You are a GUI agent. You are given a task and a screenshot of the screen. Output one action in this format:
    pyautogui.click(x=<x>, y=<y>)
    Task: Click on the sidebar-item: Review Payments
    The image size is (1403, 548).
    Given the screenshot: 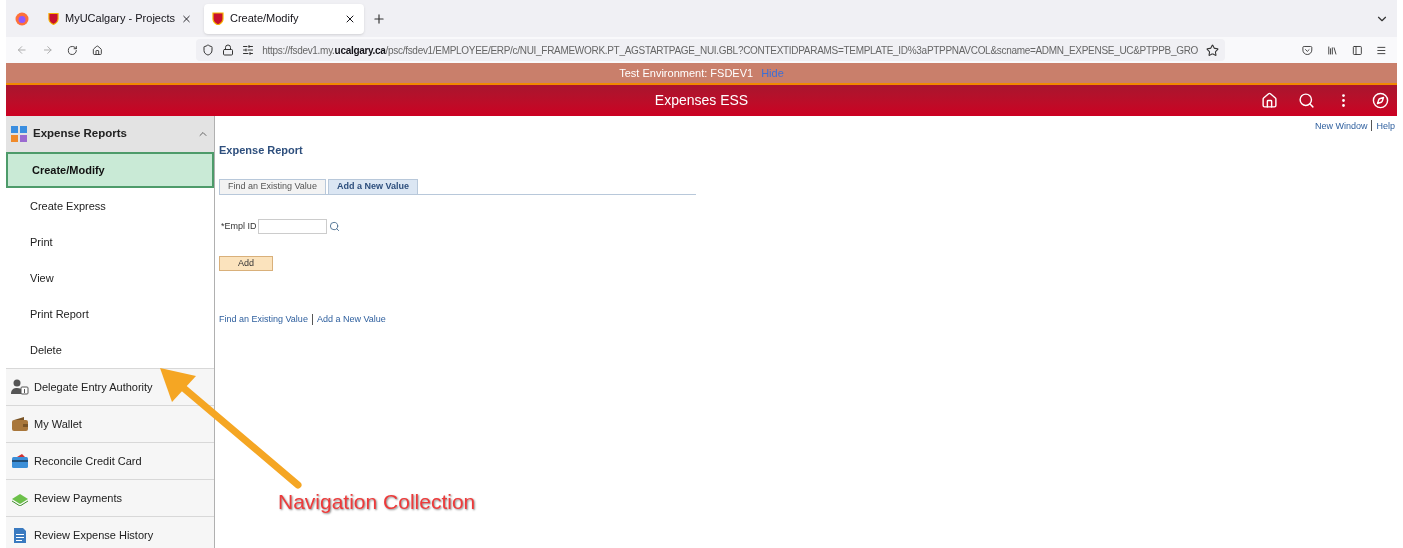 What is the action you would take?
    pyautogui.click(x=110, y=497)
    